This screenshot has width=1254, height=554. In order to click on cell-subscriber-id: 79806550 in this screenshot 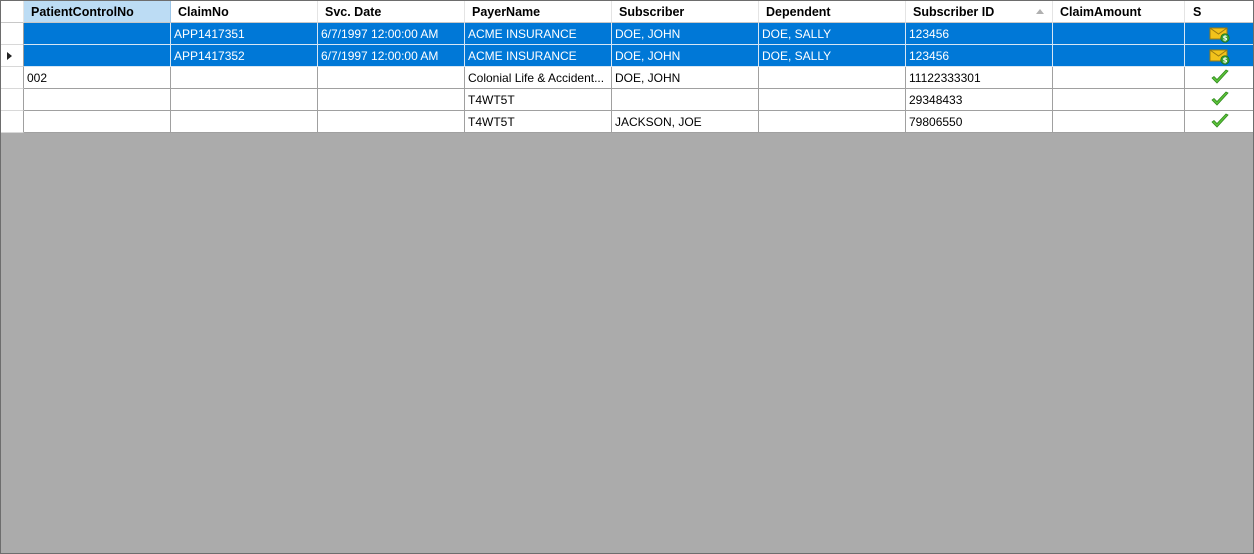, I will do `click(979, 122)`.